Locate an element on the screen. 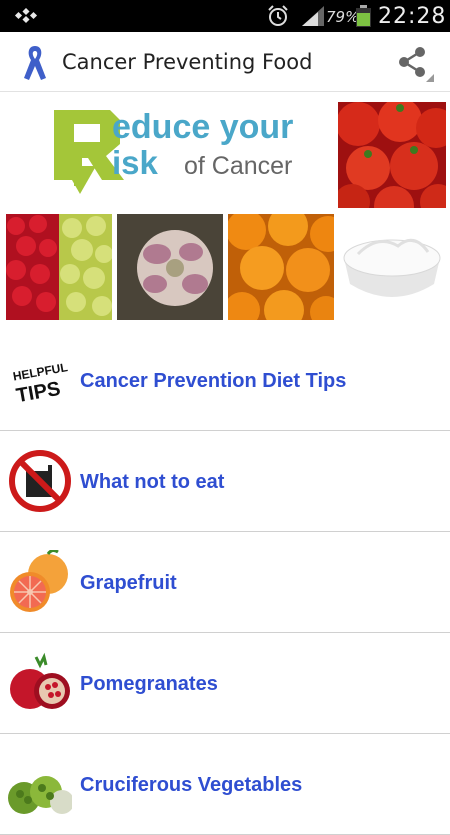  app-title: Cancer Preventing Food is located at coordinates (187, 62).